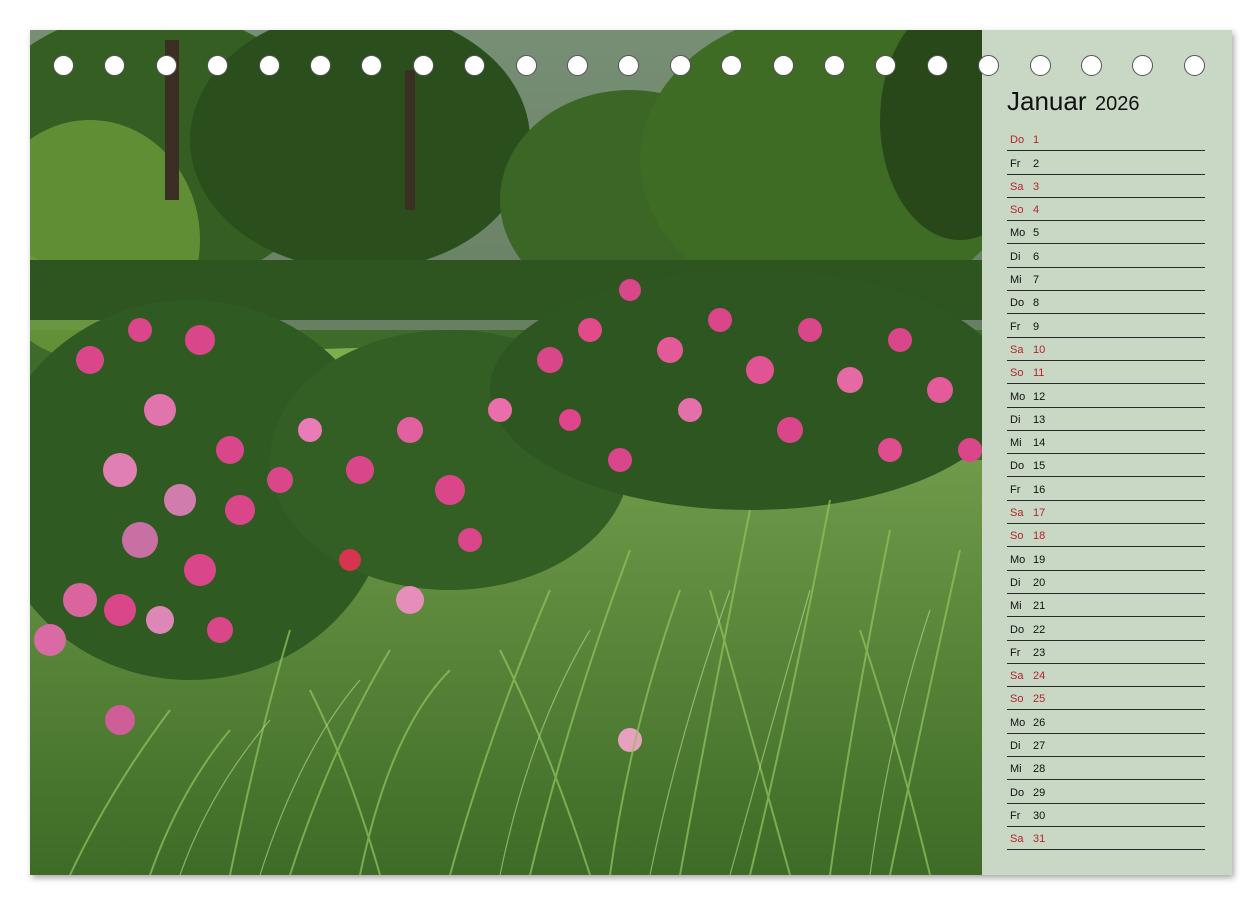 Image resolution: width=1260 pixels, height=905 pixels. I want to click on day-row: Sa 31, so click(1106, 839).